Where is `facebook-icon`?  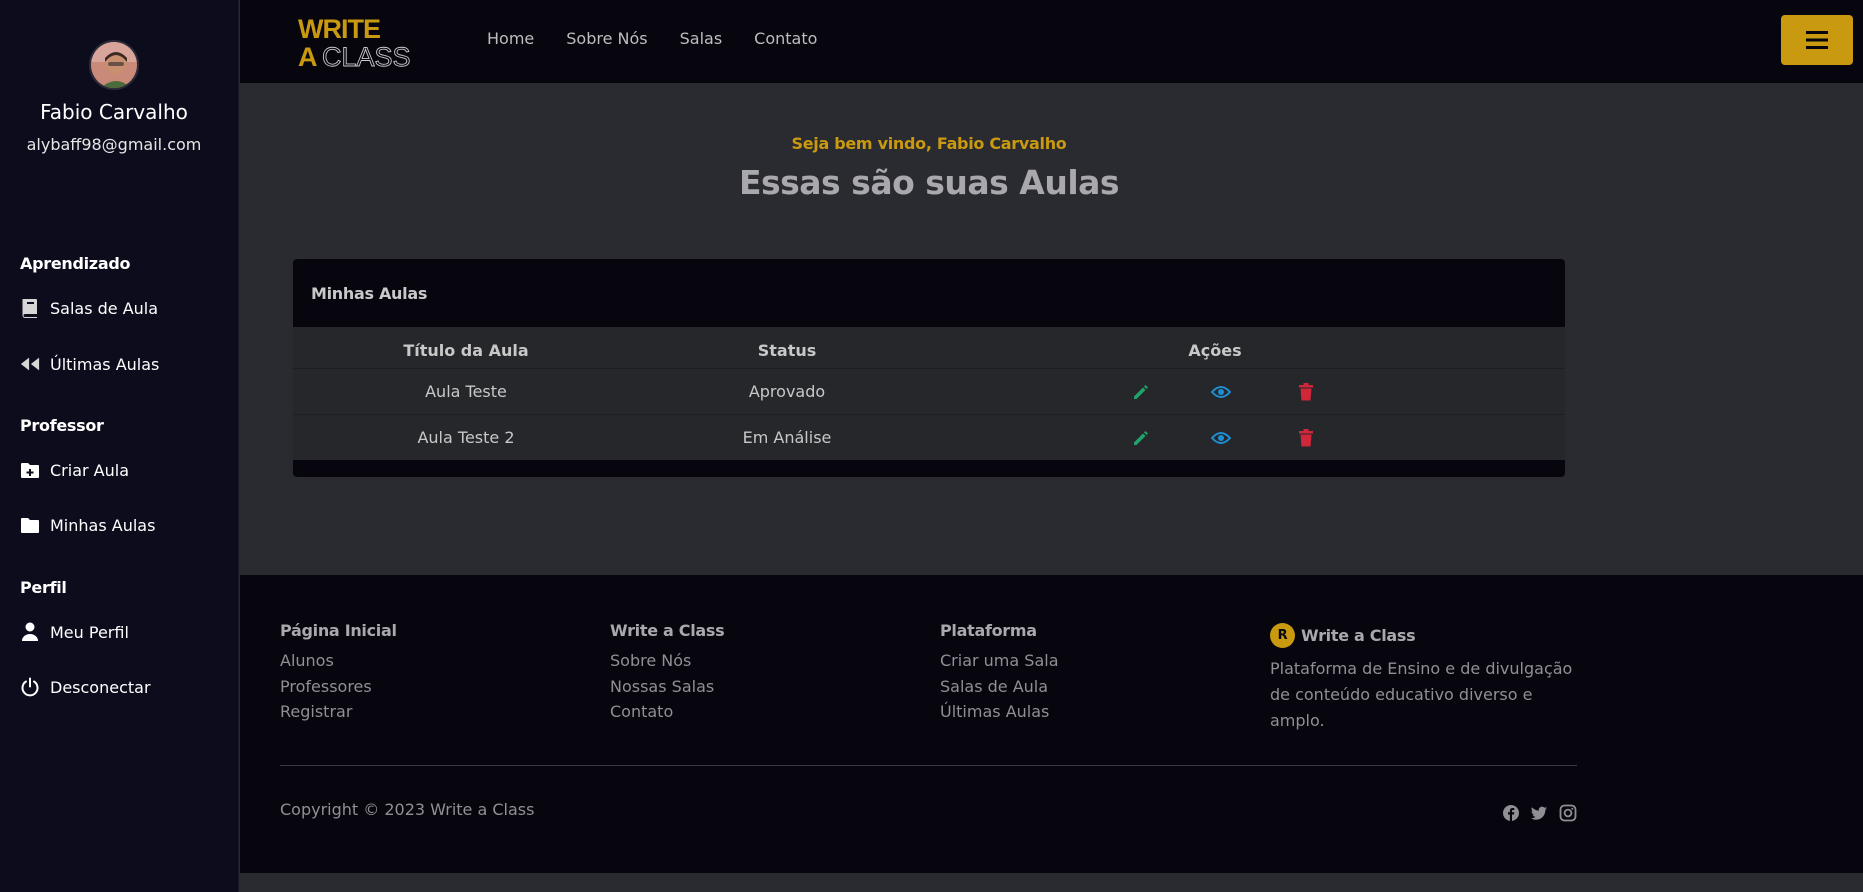
facebook-icon is located at coordinates (1511, 813).